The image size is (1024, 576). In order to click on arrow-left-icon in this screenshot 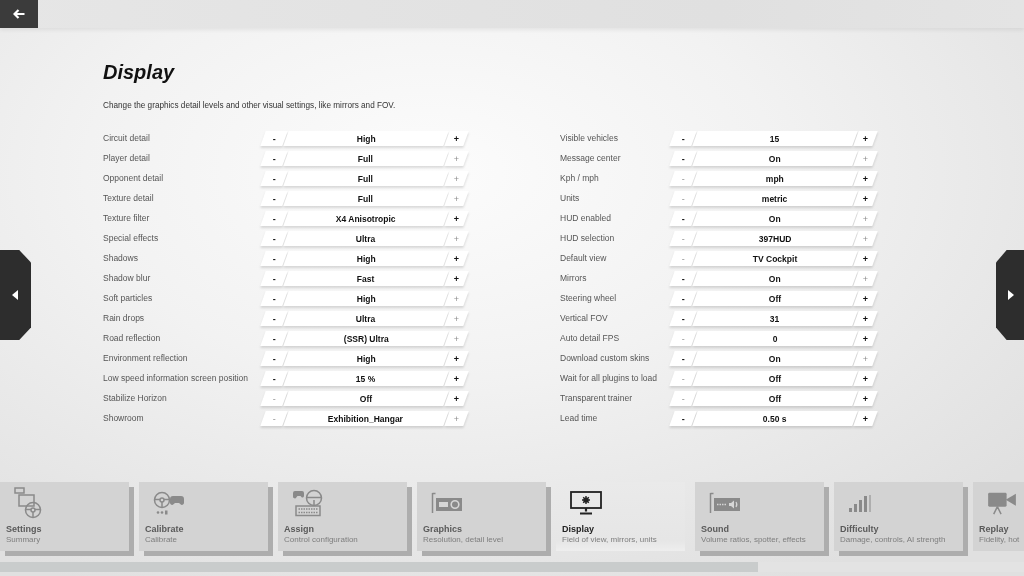, I will do `click(19, 14)`.